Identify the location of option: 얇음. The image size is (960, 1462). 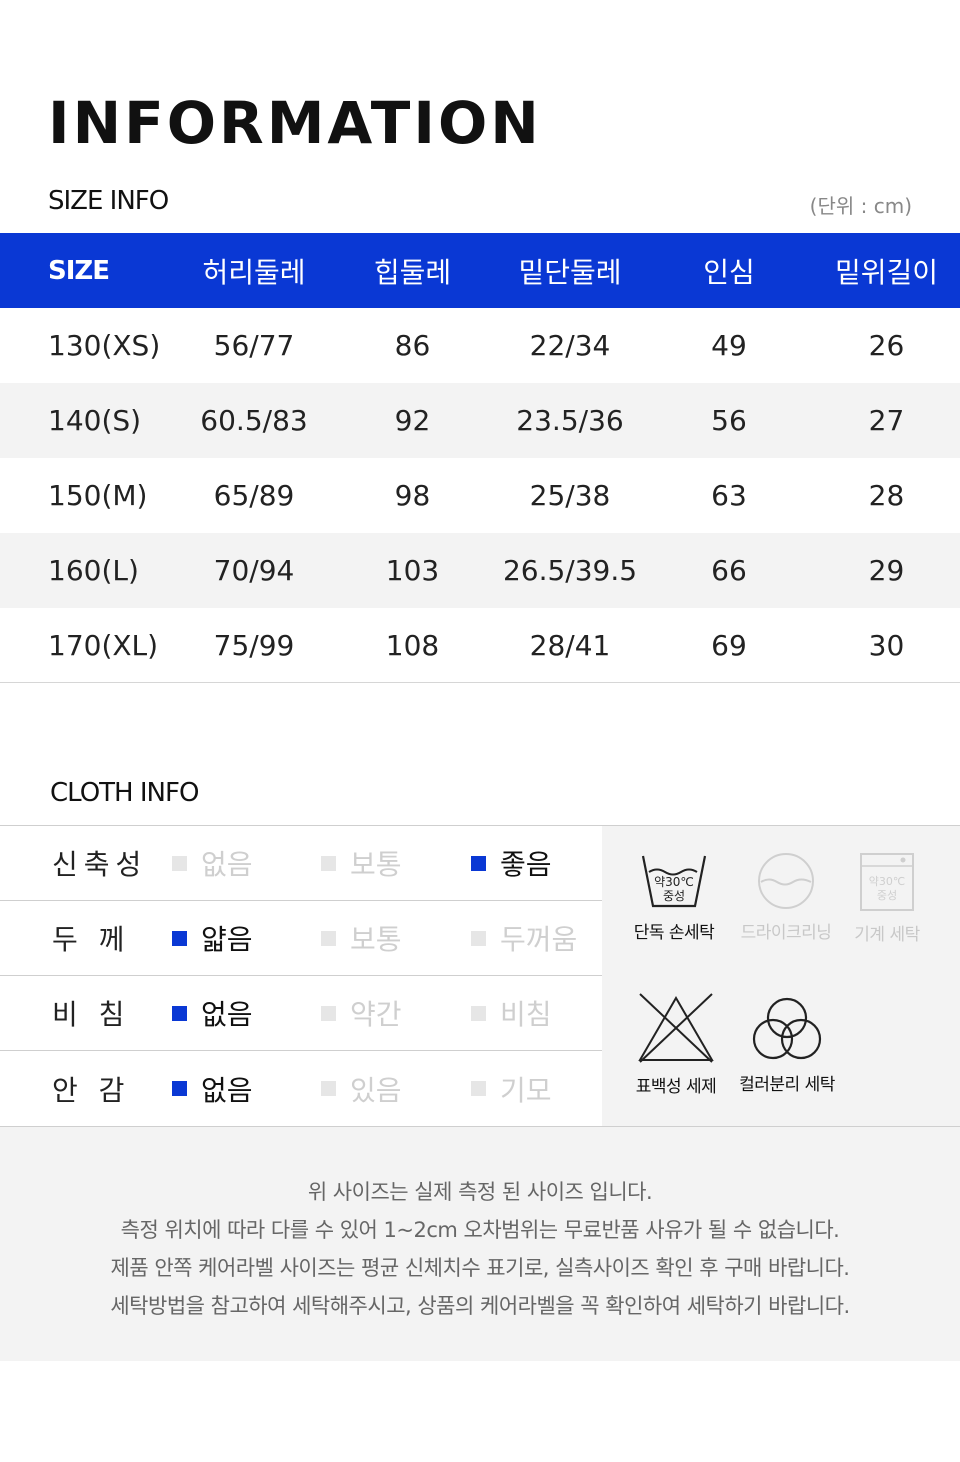
(212, 938).